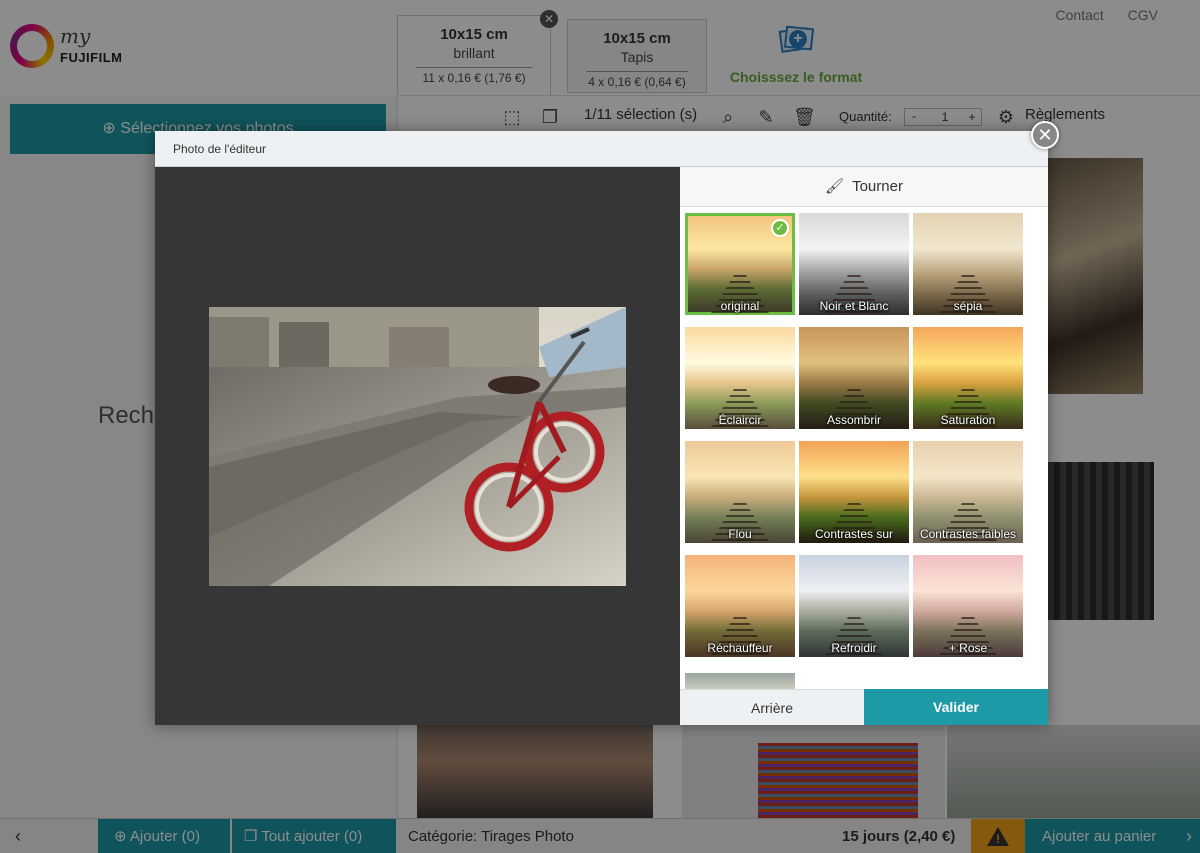 The image size is (1200, 853). I want to click on filter-label: Contrastes faibles, so click(968, 534).